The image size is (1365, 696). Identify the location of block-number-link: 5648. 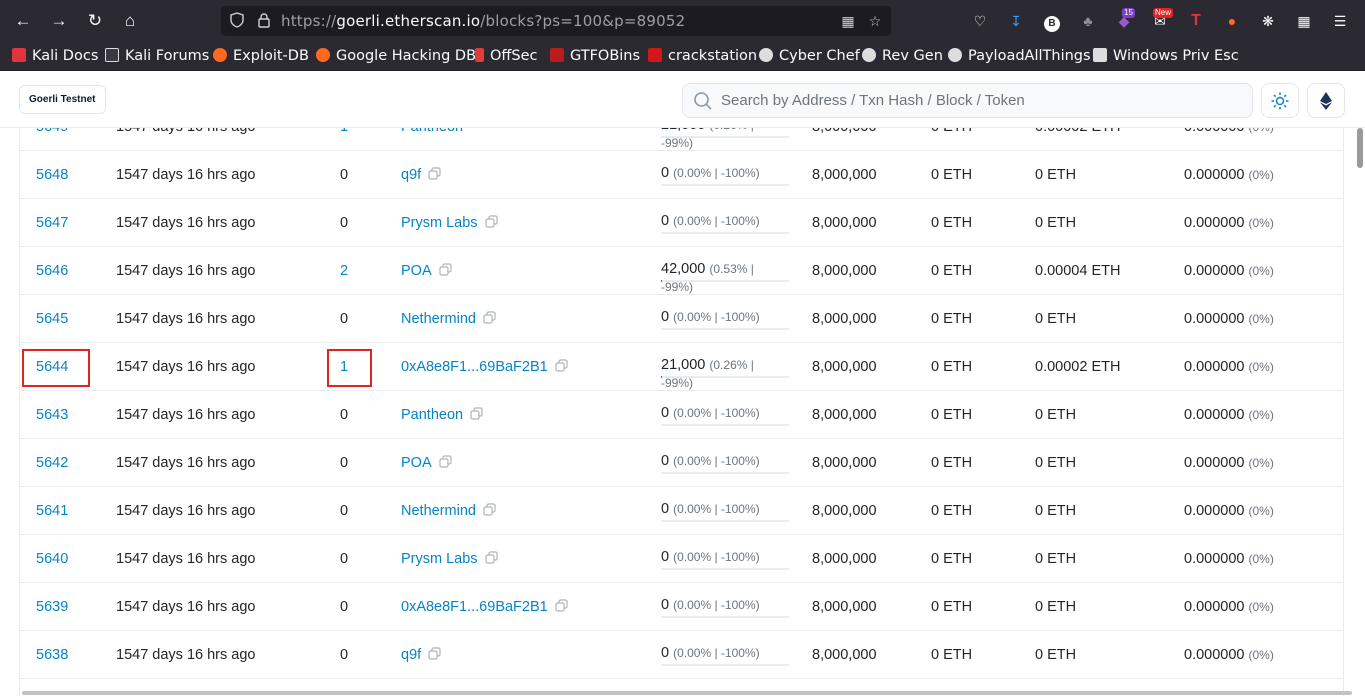
(52, 175).